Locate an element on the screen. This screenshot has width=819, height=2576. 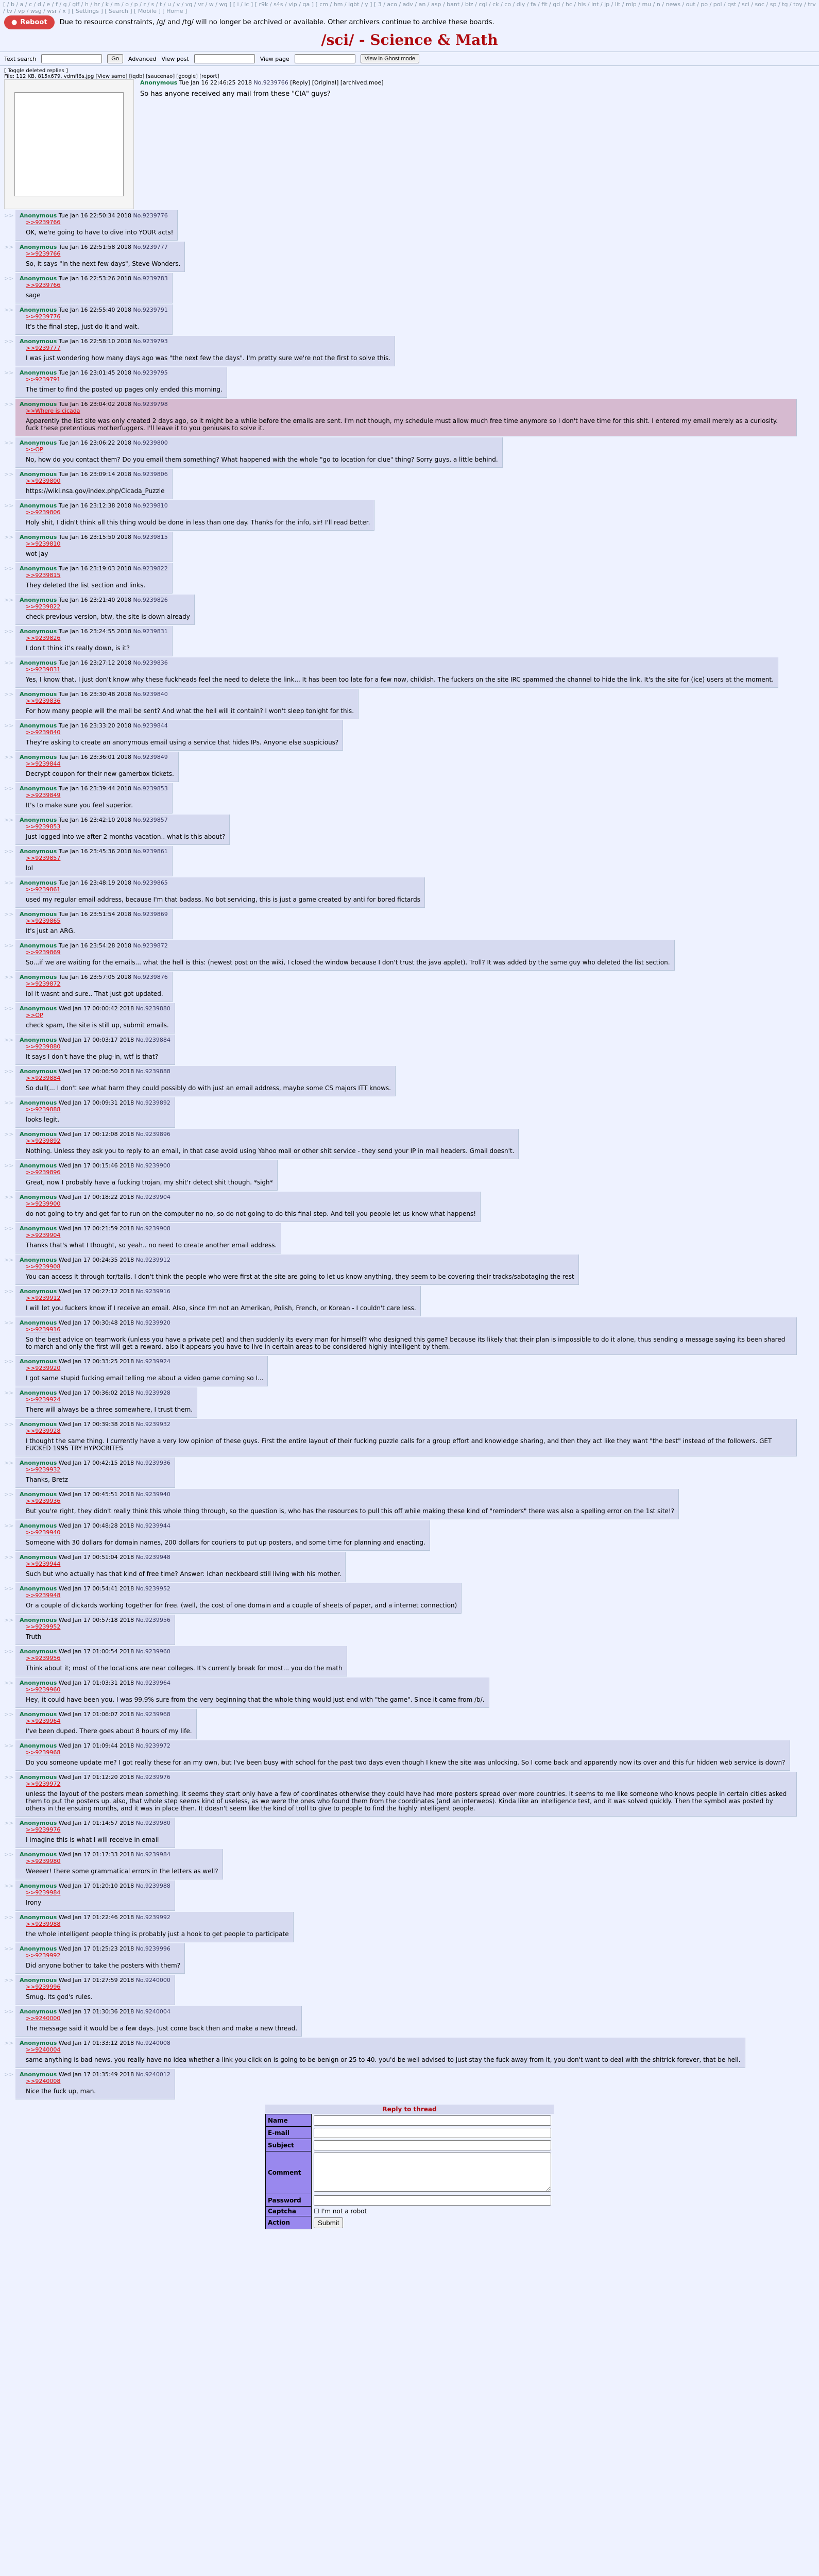
reply-quotelink: >>9239815 is located at coordinates (97, 575).